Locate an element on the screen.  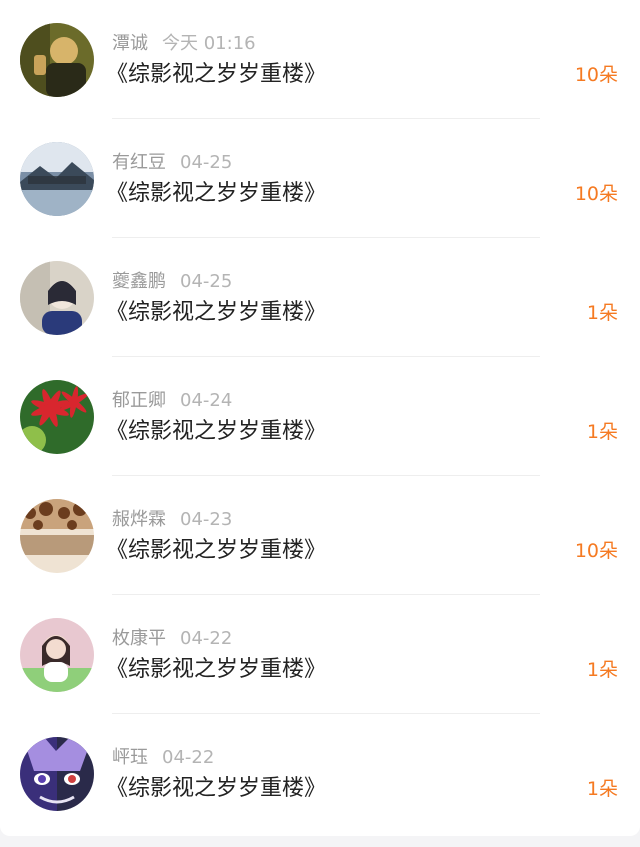
list-item: 赧烨霖 04-23 《综影视之岁岁重楼》 10朵 is located at coordinates (320, 535).